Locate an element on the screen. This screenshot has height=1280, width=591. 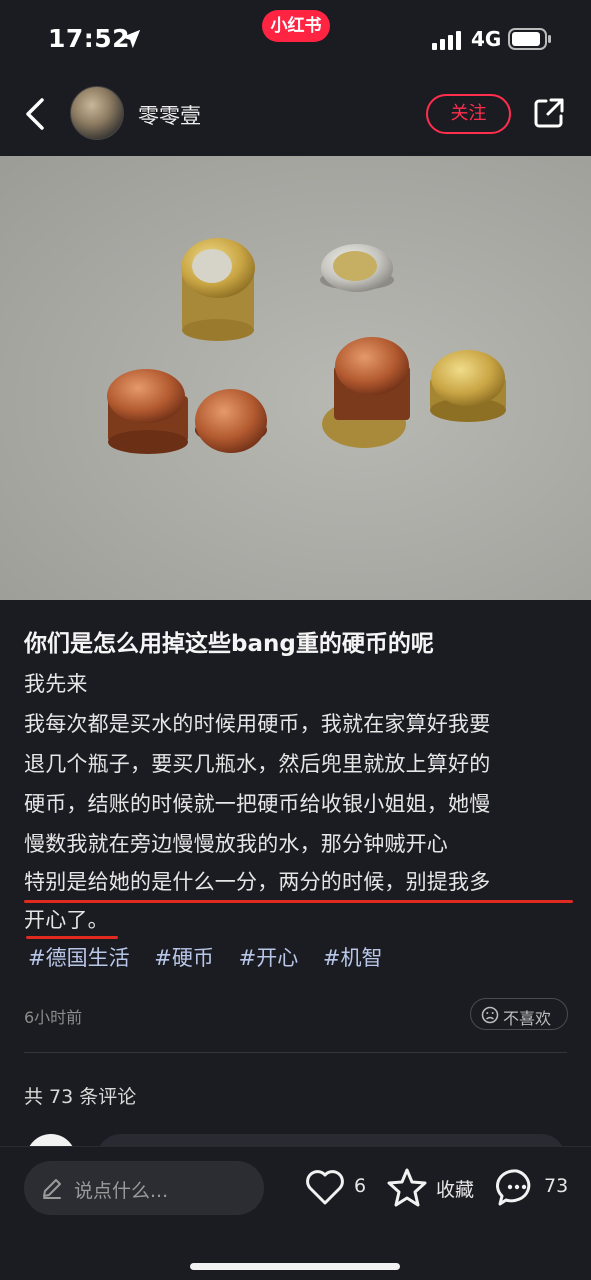
status-time: 17:52 is located at coordinates (89, 38).